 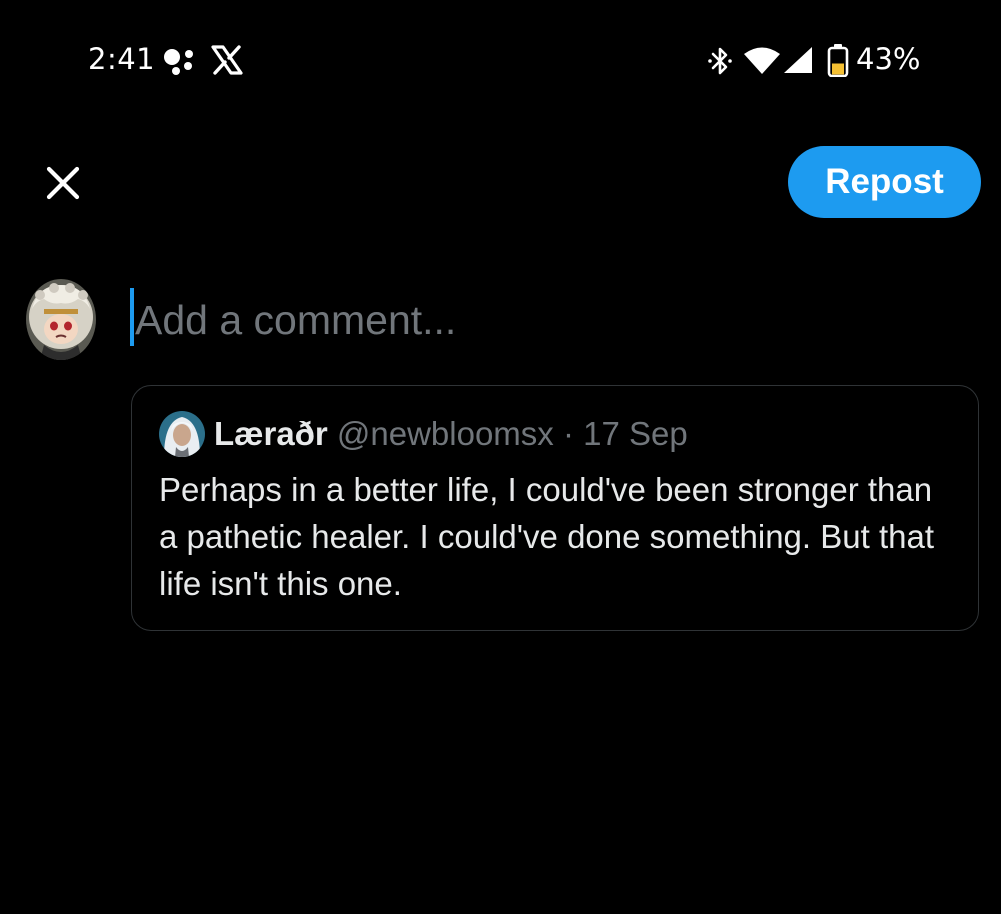 I want to click on quoted-post-header: Læraðr @newbloomsx · 17 Sep, so click(x=451, y=434).